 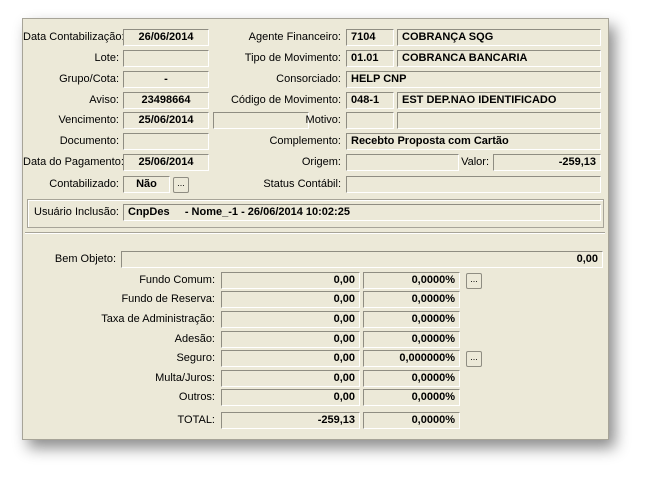 What do you see at coordinates (302, 184) in the screenshot?
I see `status-contabil-label: Status Contábil:` at bounding box center [302, 184].